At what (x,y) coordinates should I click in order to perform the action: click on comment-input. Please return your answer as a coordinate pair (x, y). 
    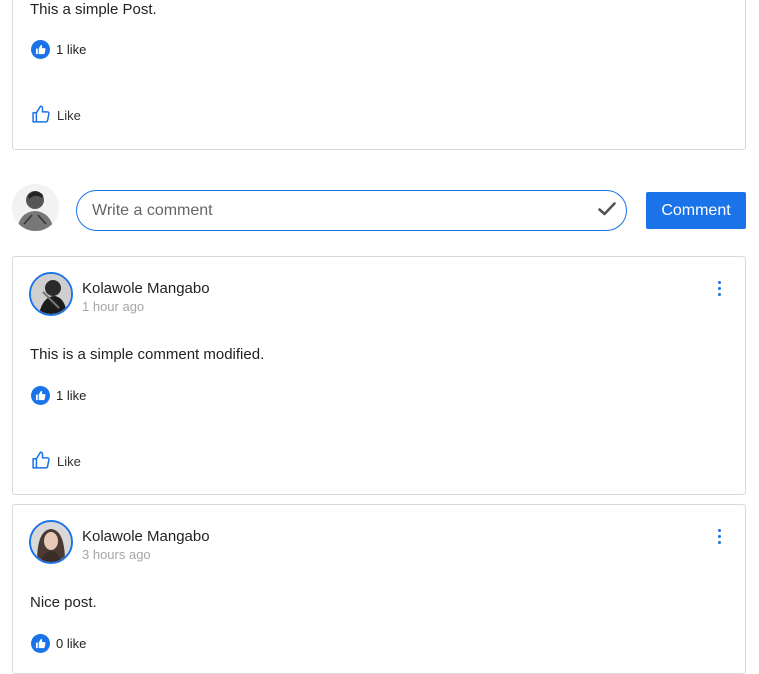
    Looking at the image, I should click on (344, 210).